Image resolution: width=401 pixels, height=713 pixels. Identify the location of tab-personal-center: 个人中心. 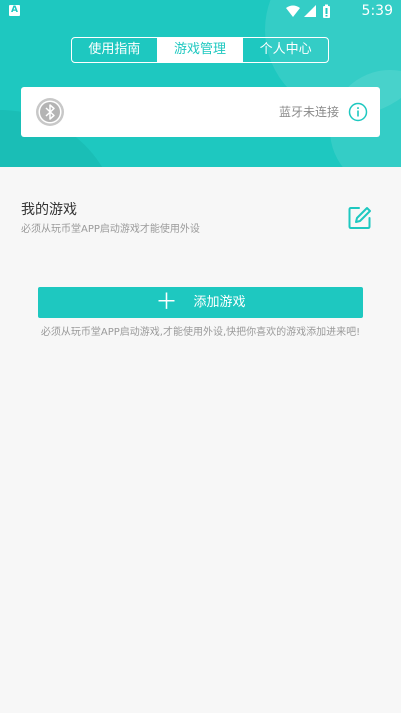
(285, 50).